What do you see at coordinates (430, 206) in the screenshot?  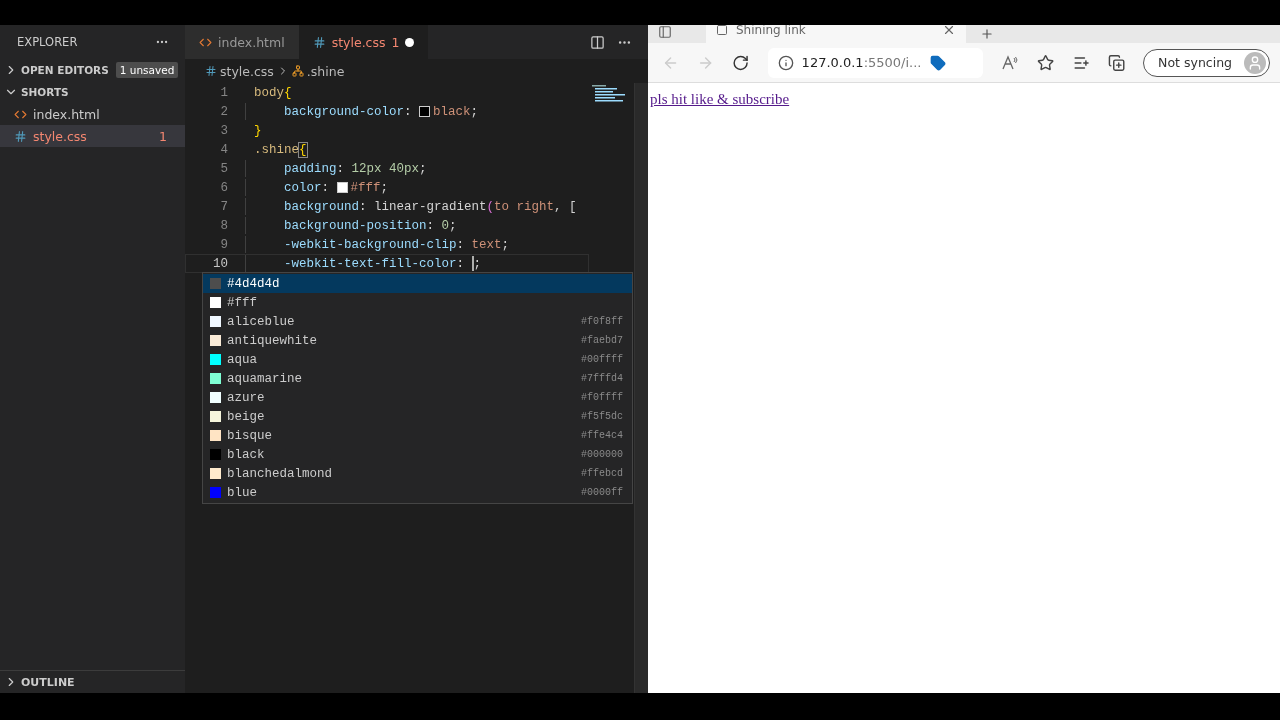 I see `code-line: background: linear-gradient(to right, [` at bounding box center [430, 206].